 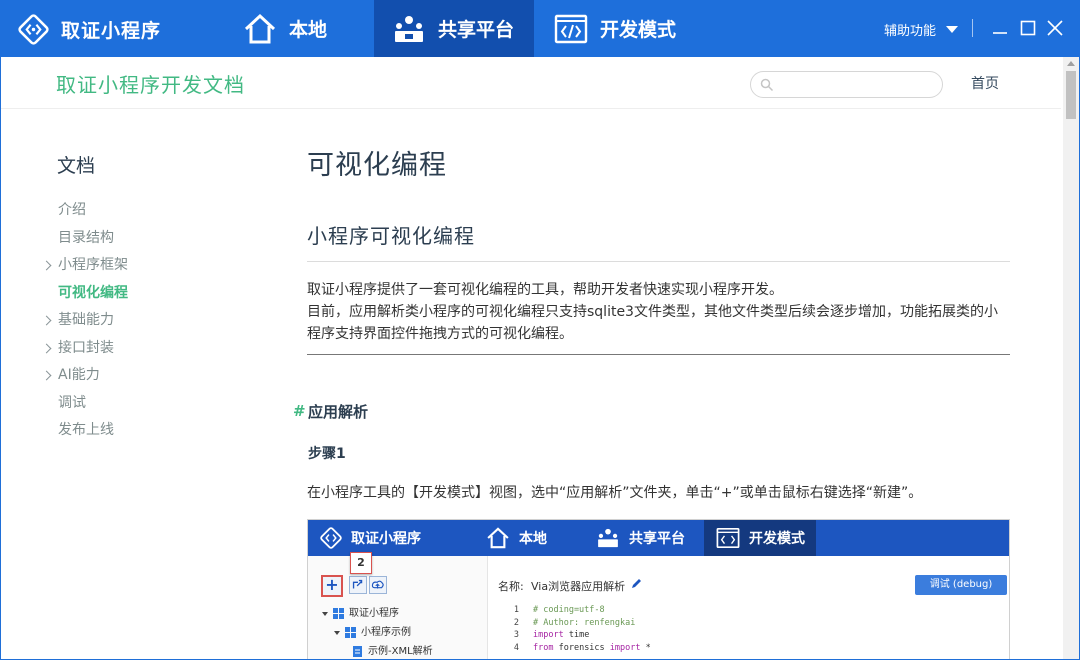 What do you see at coordinates (79, 375) in the screenshot?
I see `sidebar-item-label: AI能力` at bounding box center [79, 375].